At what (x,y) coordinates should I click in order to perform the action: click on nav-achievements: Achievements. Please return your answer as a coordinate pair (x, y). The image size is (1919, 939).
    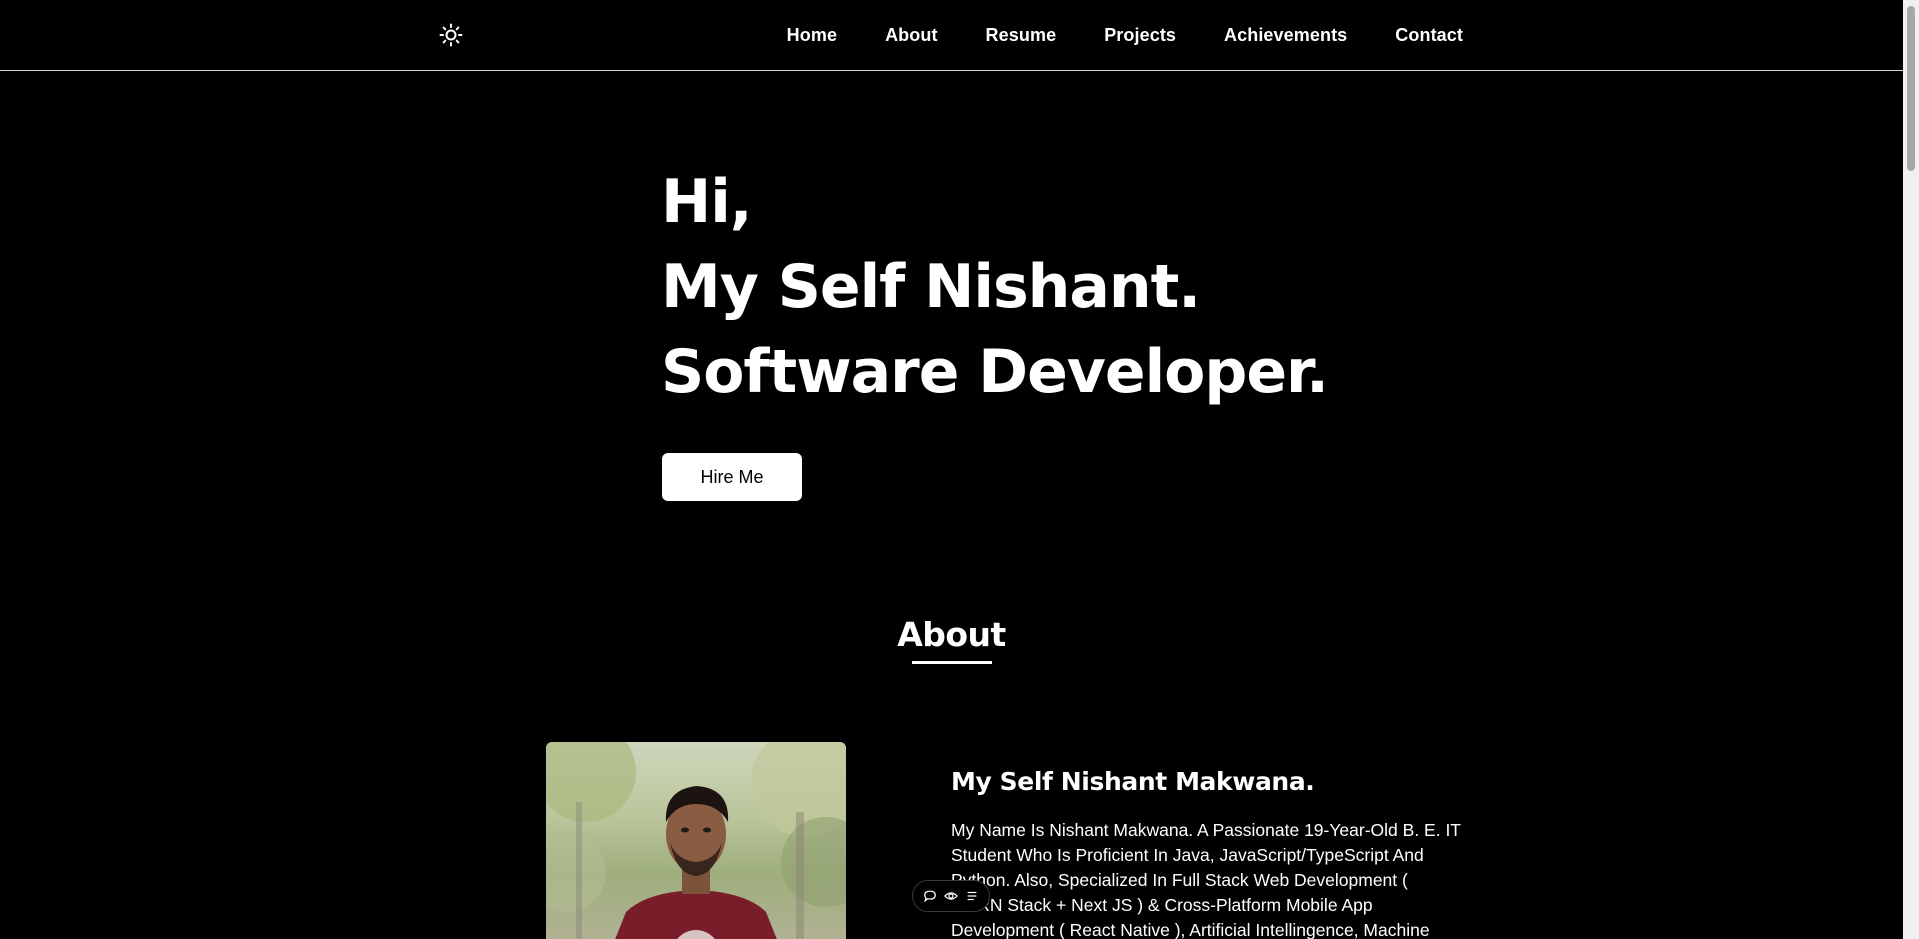
    Looking at the image, I should click on (1285, 35).